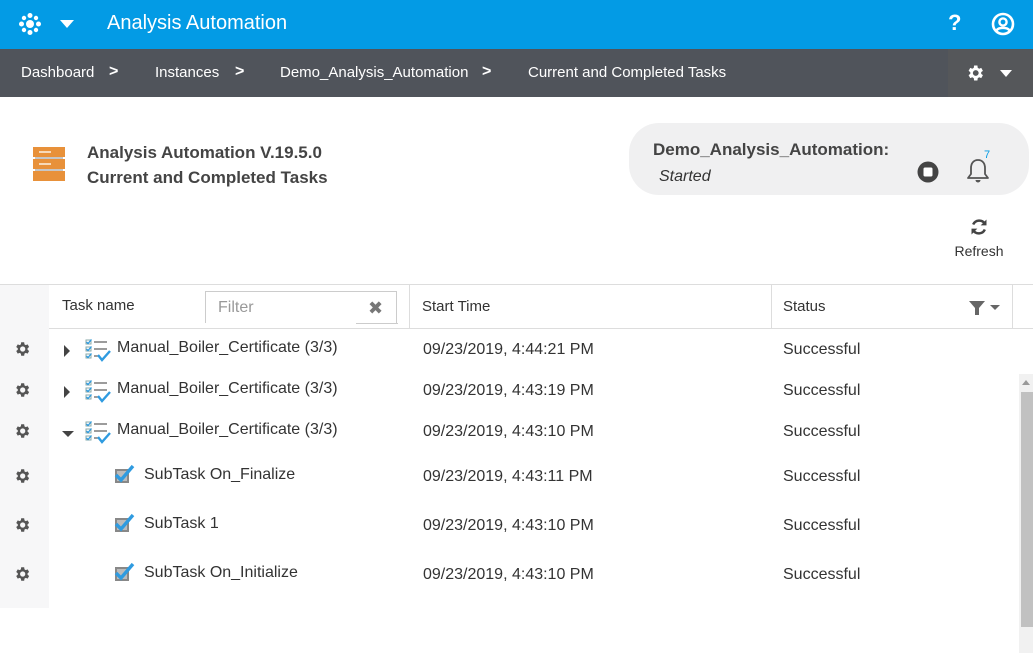  I want to click on refresh-icon, so click(979, 227).